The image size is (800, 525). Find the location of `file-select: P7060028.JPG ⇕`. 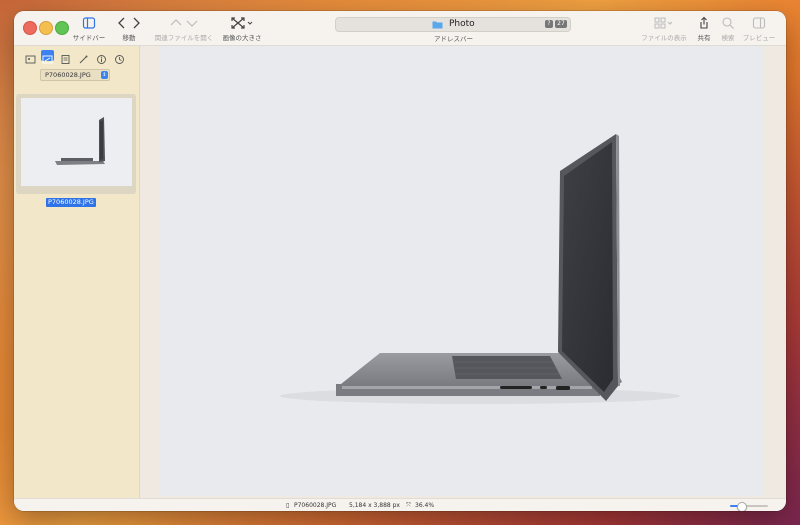

file-select: P7060028.JPG ⇕ is located at coordinates (75, 75).